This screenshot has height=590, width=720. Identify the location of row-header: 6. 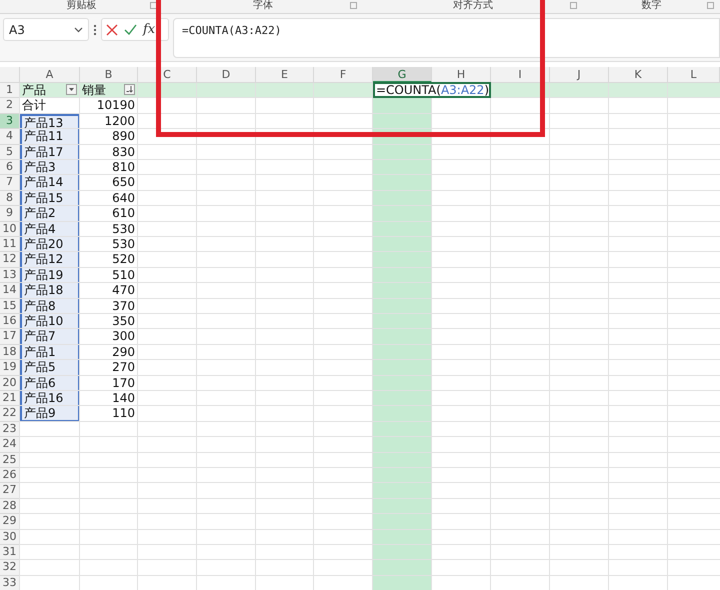
(10, 167).